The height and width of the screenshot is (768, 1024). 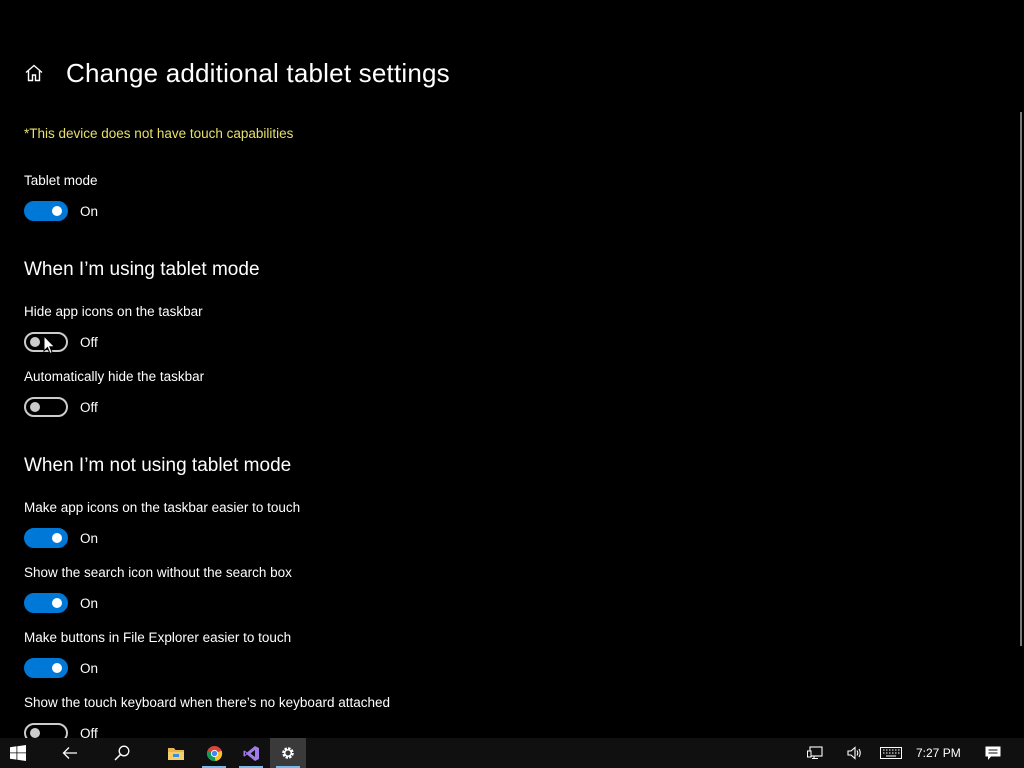 I want to click on touch-keyboard-icon, so click(x=891, y=753).